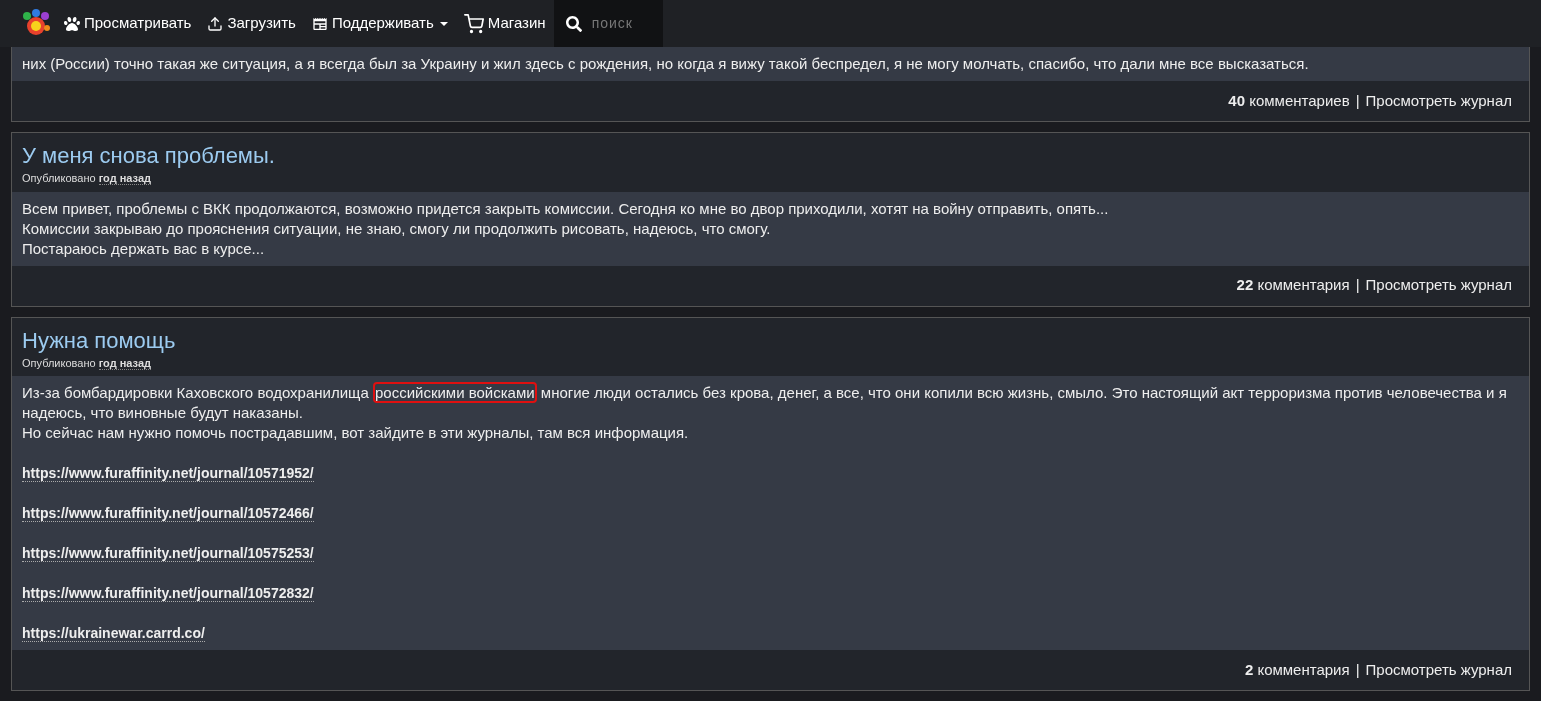 Image resolution: width=1541 pixels, height=701 pixels. I want to click on journal-text: них (России) точно такая же ситуация, а я всегда был за Украину и жил здесь с рождения, но когда я вижу такой беспредел, я не могу молчать, спасибо, что дали мне все высказаться., so click(666, 64).